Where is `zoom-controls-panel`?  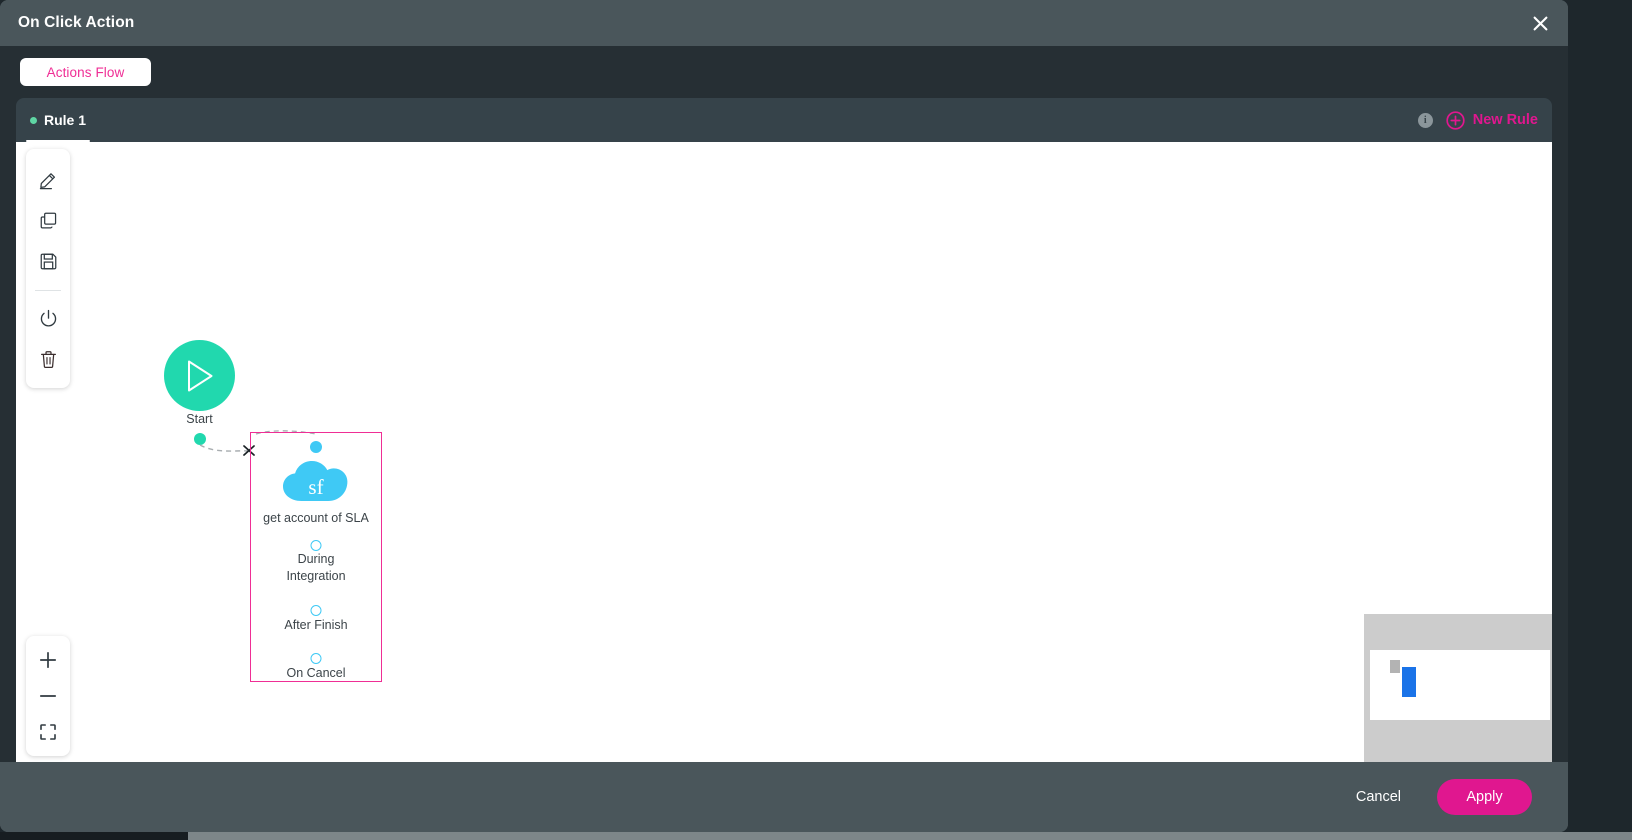 zoom-controls-panel is located at coordinates (48, 696).